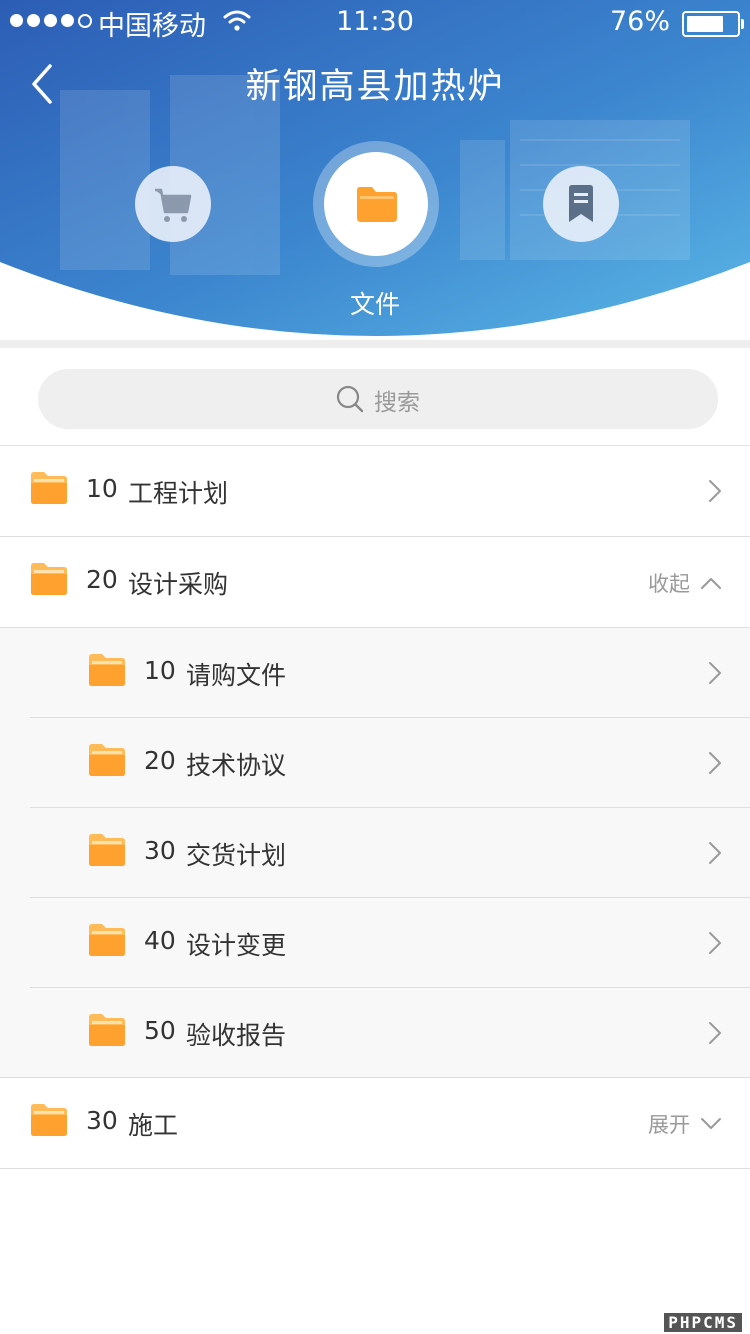 This screenshot has width=750, height=1334. I want to click on folder-row-engineering-plan: 10 工程计划, so click(375, 491).